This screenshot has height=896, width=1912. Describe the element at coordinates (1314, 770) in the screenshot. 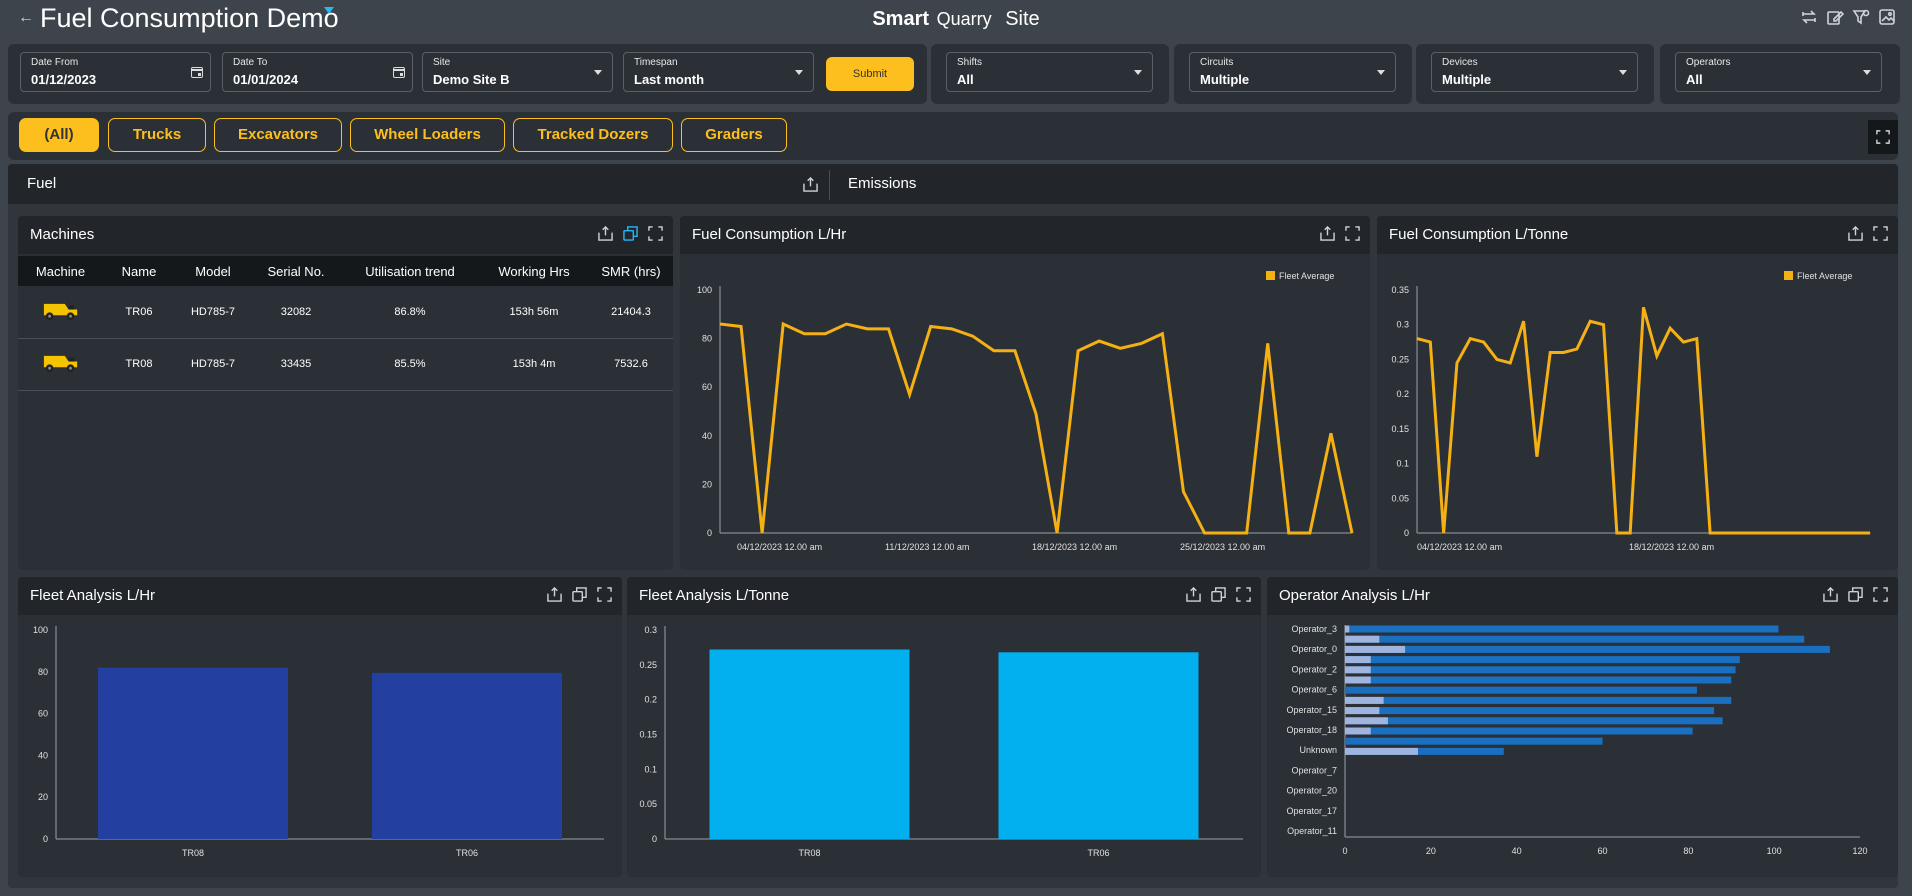

I see `y-tick-label: Operator_7` at that location.